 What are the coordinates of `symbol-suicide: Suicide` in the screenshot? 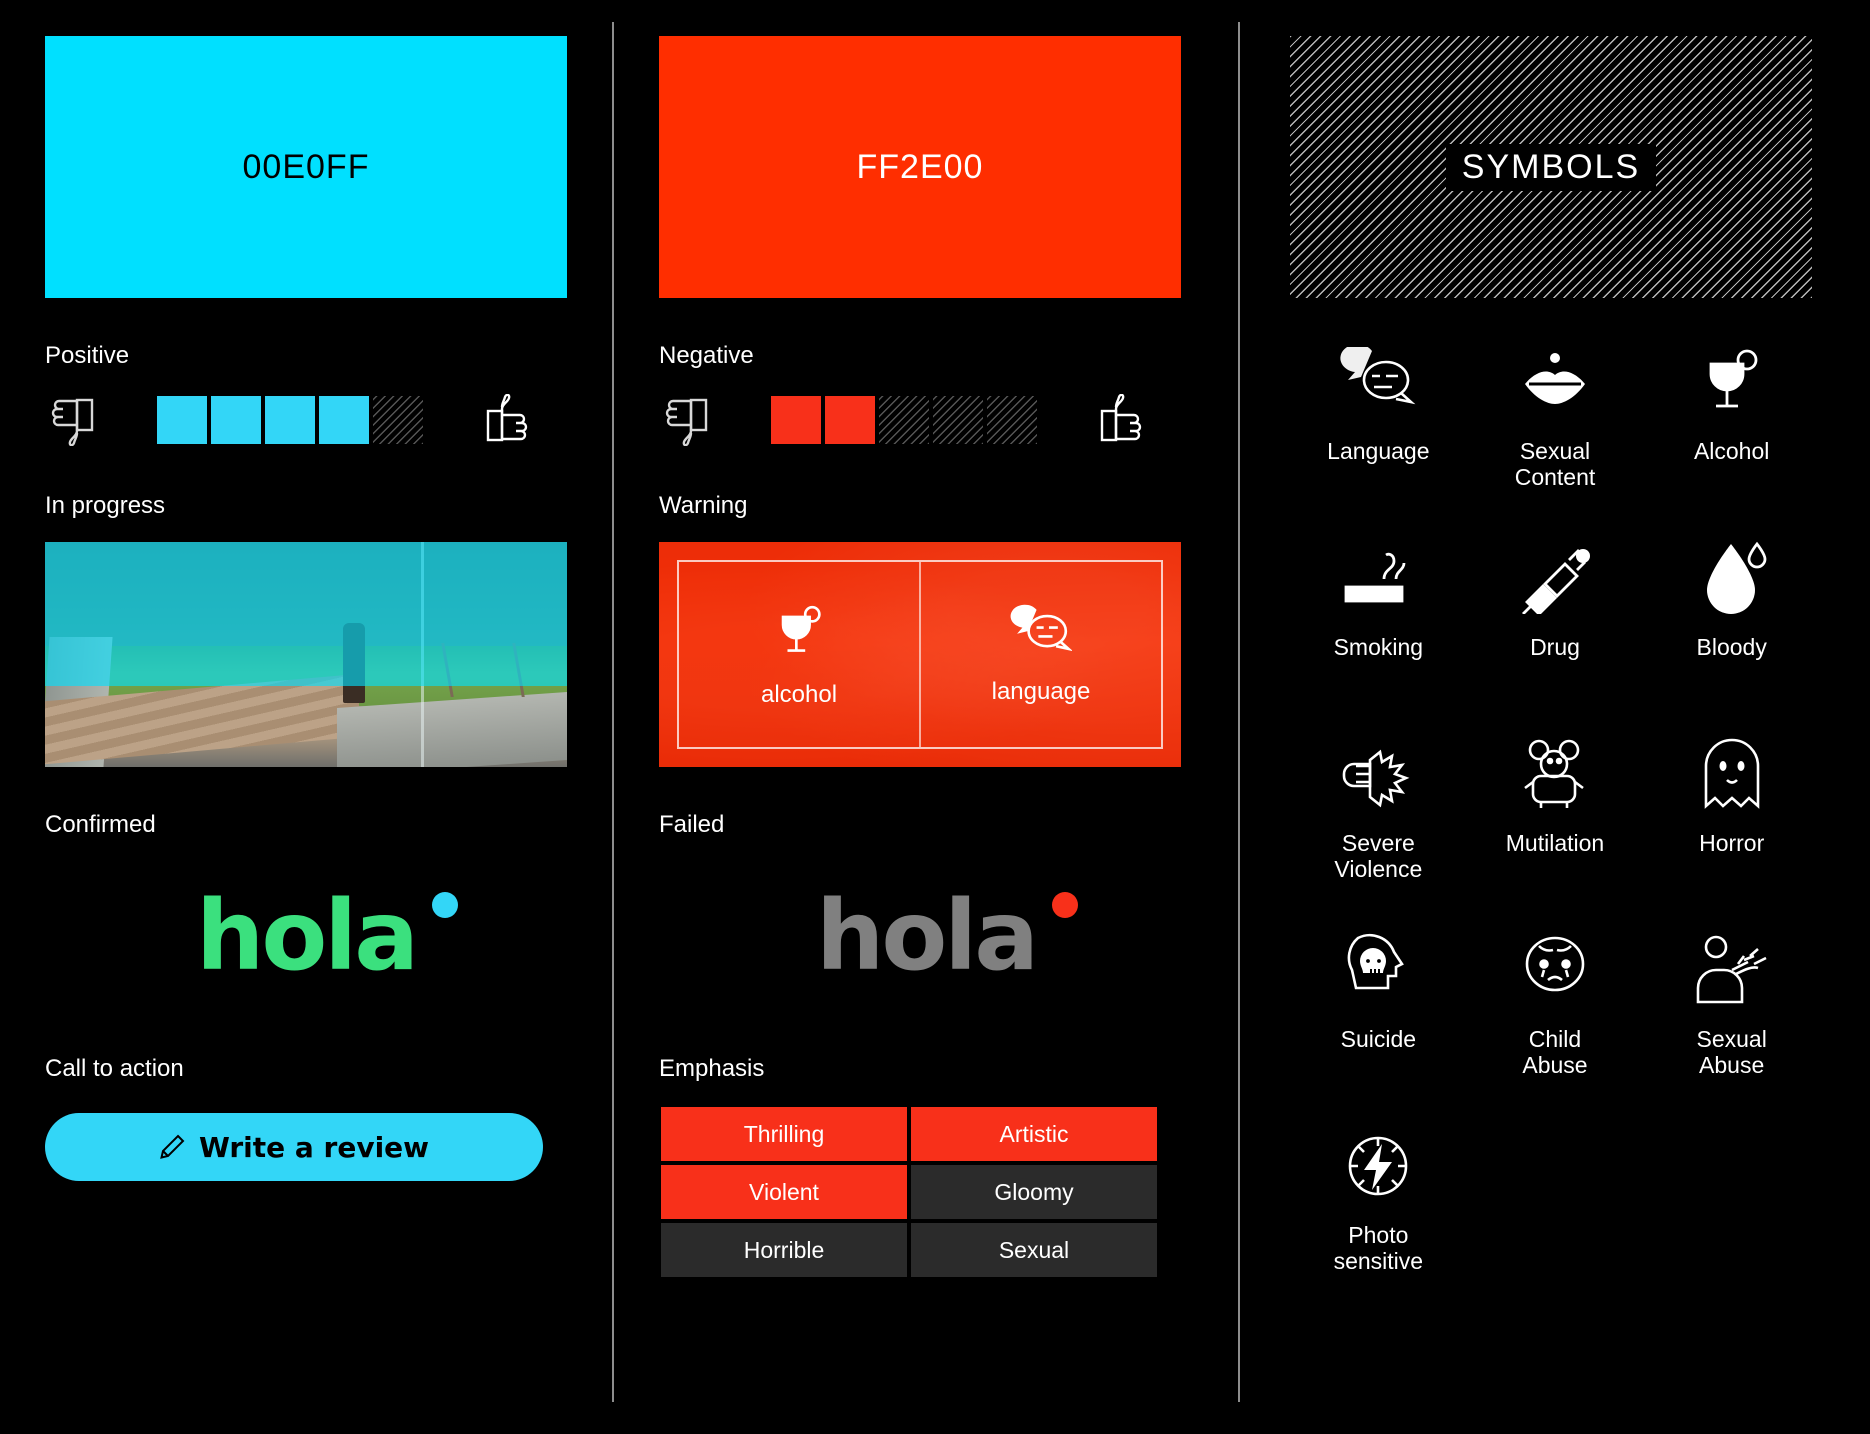 It's located at (1378, 1011).